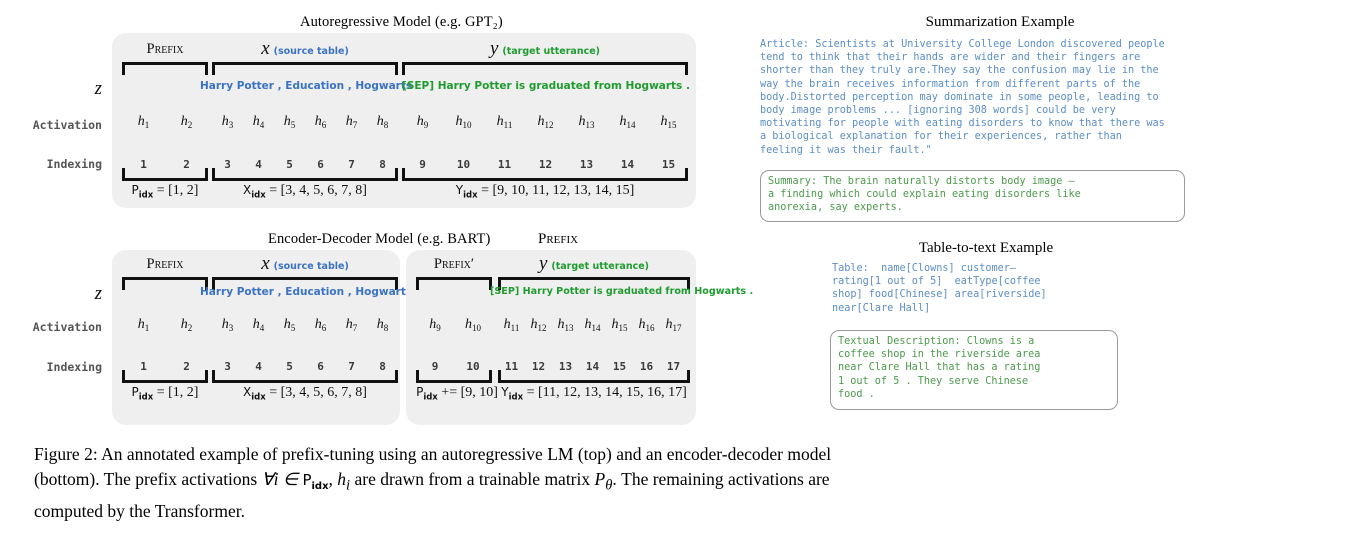 This screenshot has width=1346, height=553. I want to click on enc-seg2-header-group: x (source table), so click(305, 264).